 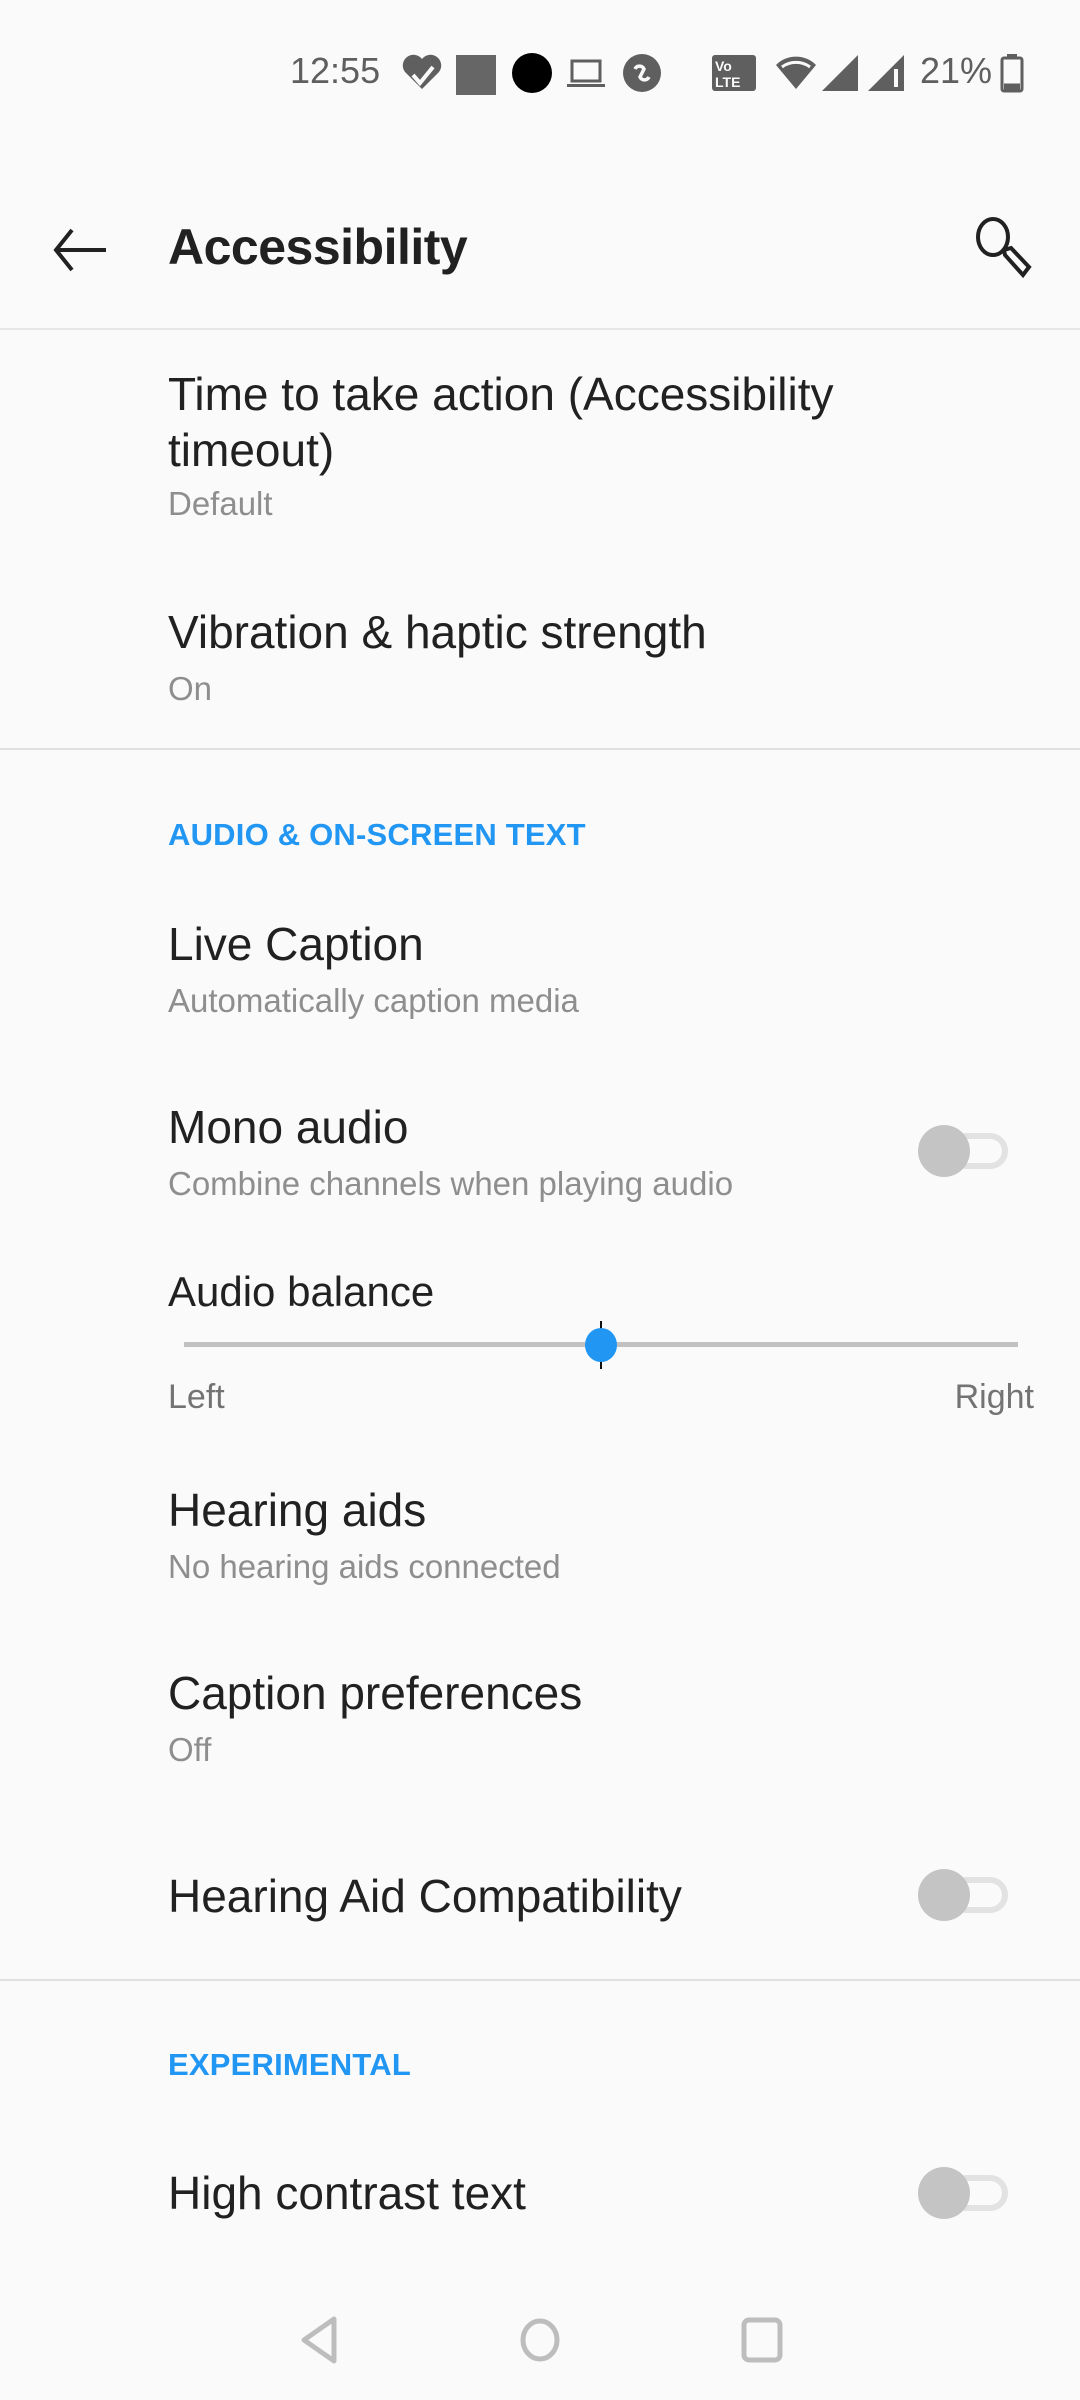 I want to click on item-title: Hearing aids, so click(x=297, y=1510).